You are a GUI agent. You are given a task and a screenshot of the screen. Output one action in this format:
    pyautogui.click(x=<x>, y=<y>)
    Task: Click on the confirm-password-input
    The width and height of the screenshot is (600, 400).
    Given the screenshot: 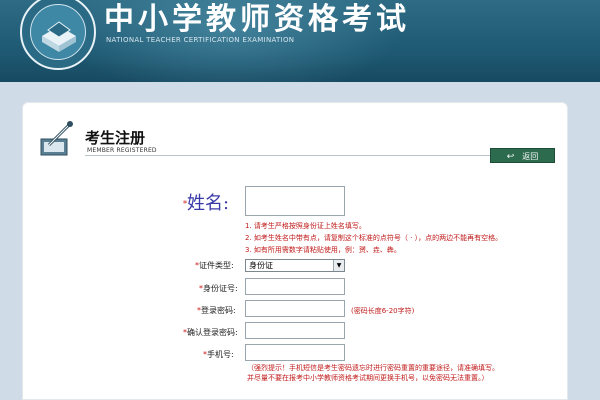 What is the action you would take?
    pyautogui.click(x=295, y=330)
    